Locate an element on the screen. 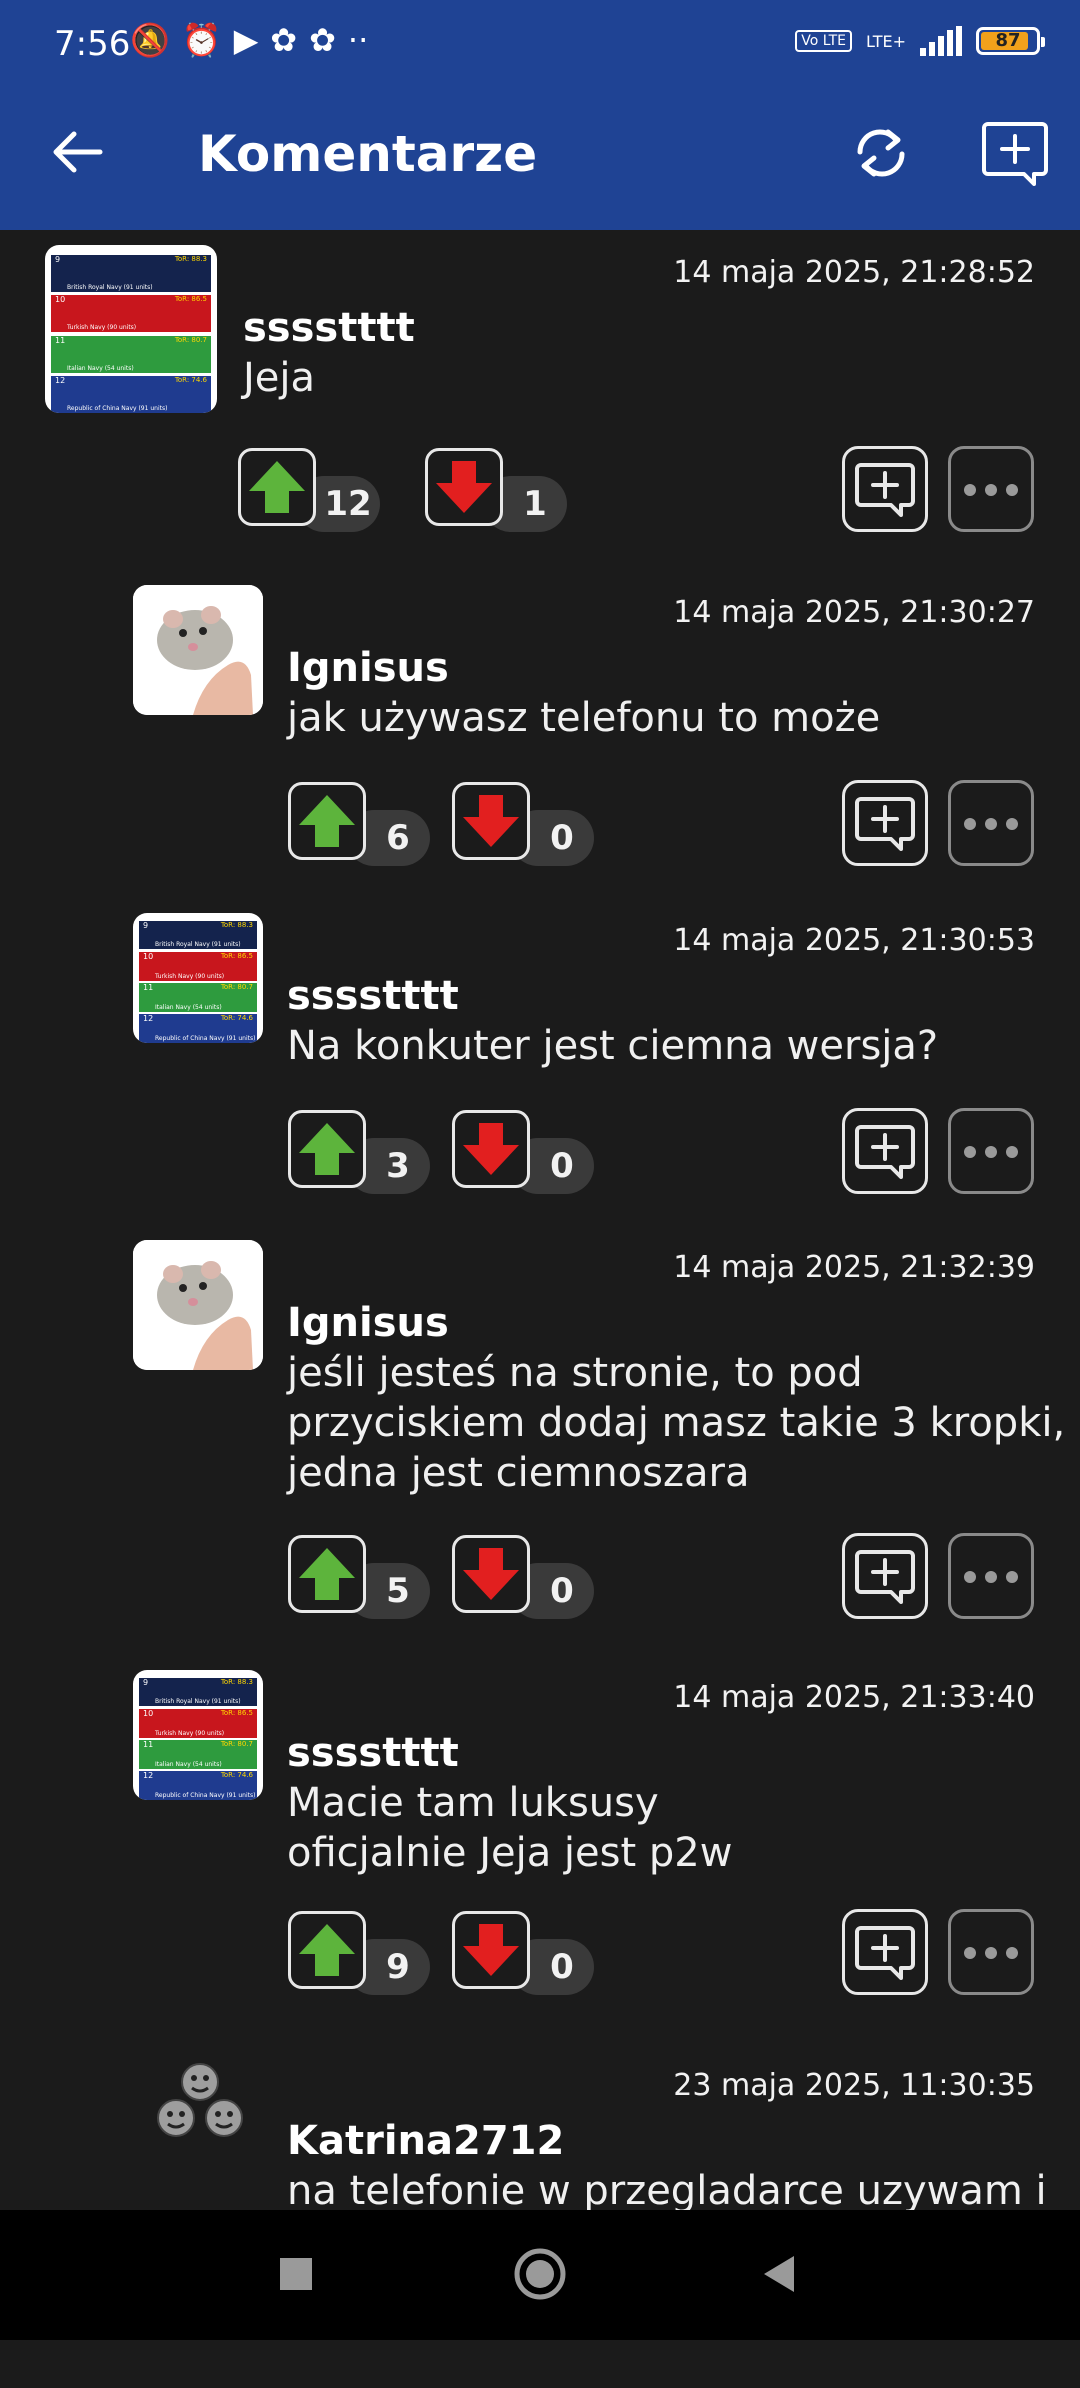 The height and width of the screenshot is (2388, 1080). status-bar: 7:56 🔕 ⏰ ▶ ✿ ✿ ·· Vo LTE LTE+ 87 is located at coordinates (540, 47).